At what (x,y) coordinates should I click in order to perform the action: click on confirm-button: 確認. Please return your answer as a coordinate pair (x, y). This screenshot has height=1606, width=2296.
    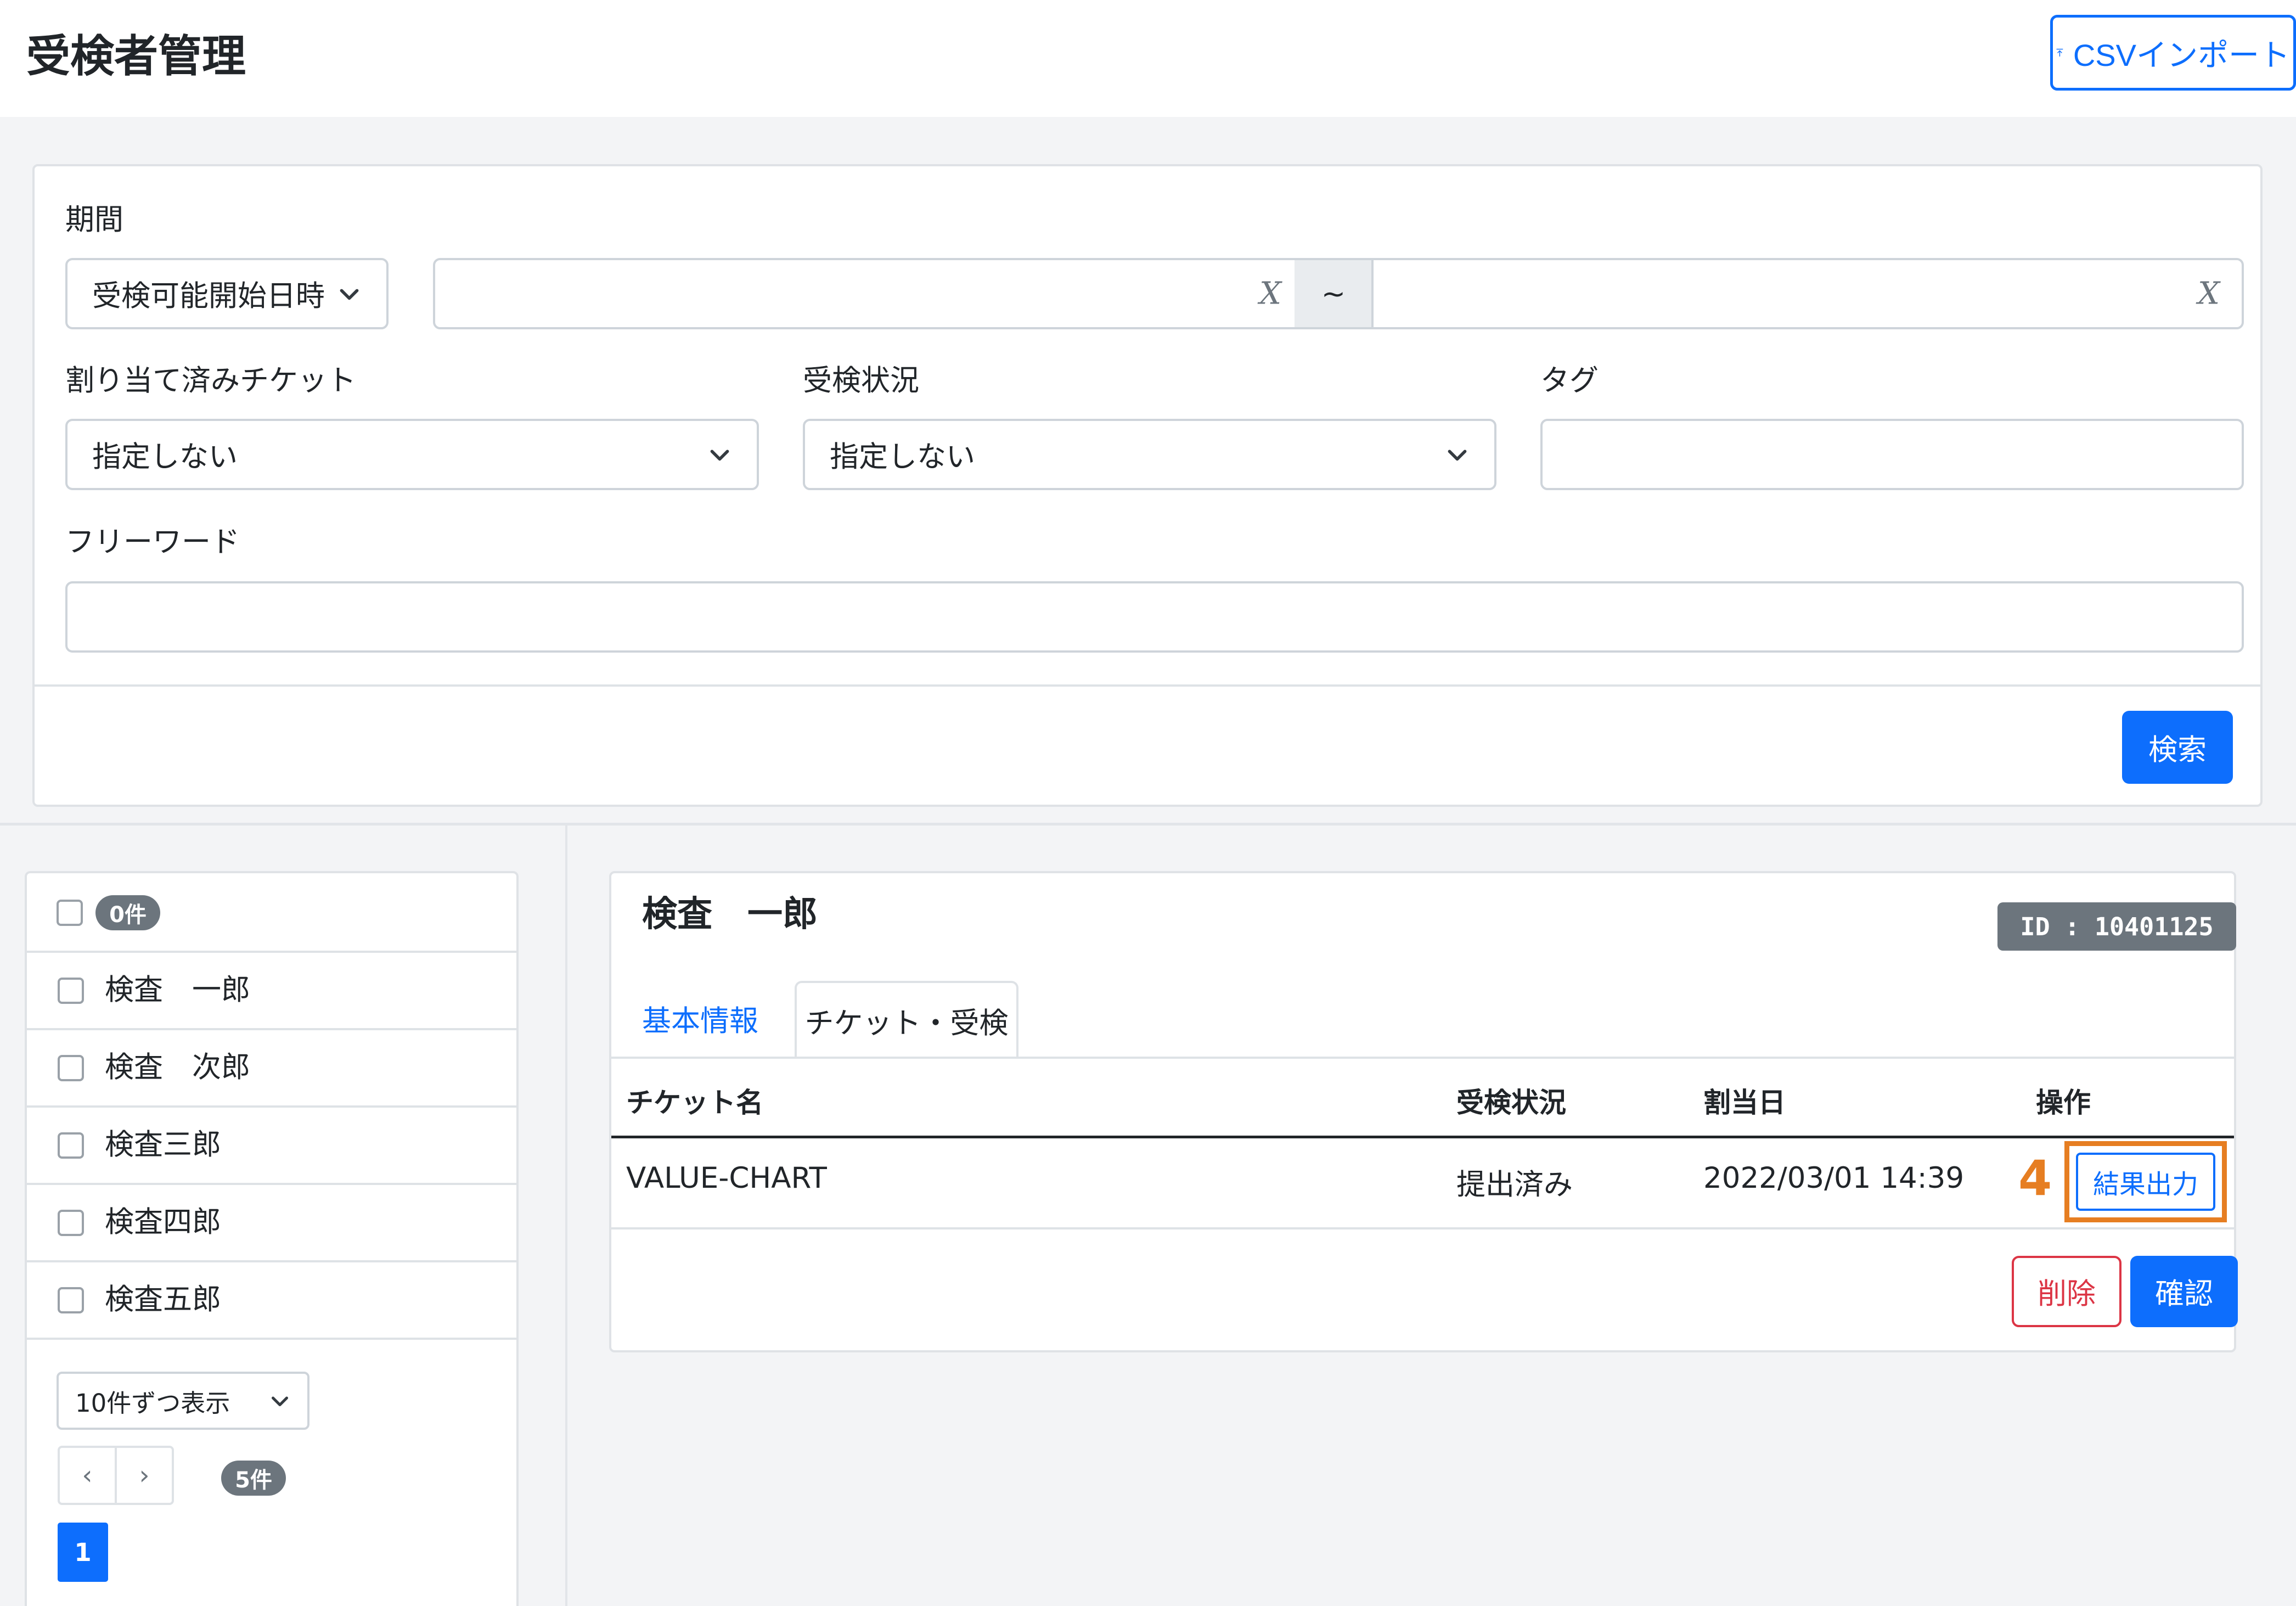
    Looking at the image, I should click on (2184, 1291).